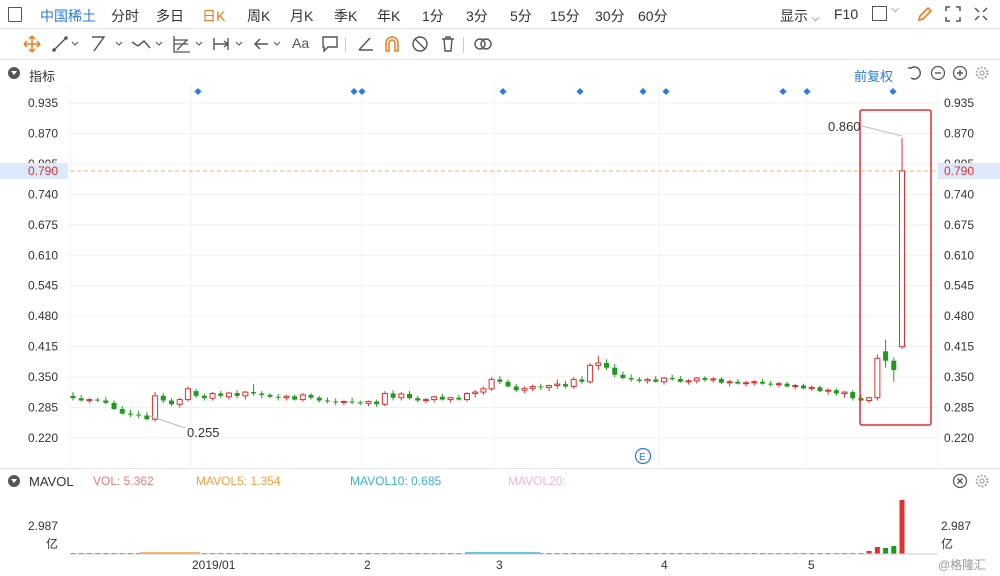 The width and height of the screenshot is (1000, 576). I want to click on tab-period-1: 多日, so click(170, 16).